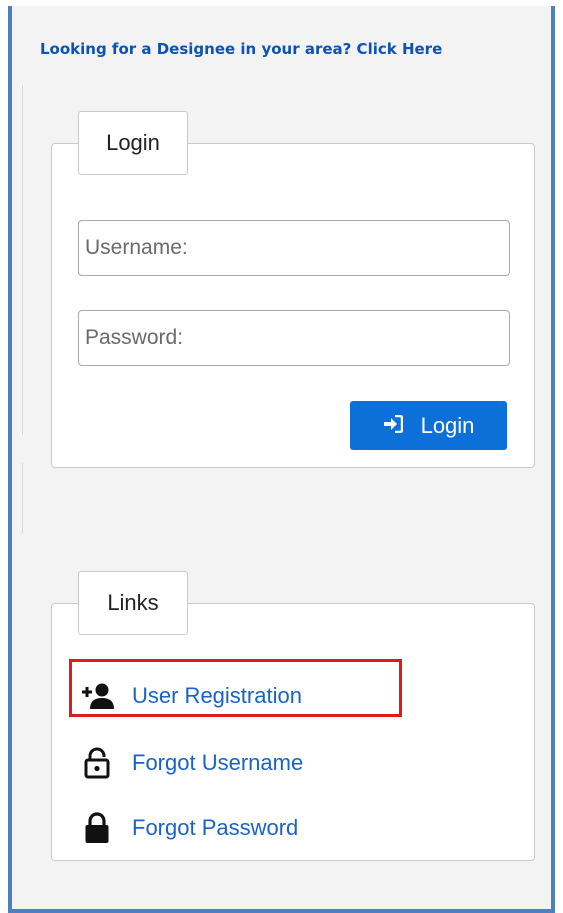 This screenshot has width=563, height=913. I want to click on login-legend: Login, so click(133, 143).